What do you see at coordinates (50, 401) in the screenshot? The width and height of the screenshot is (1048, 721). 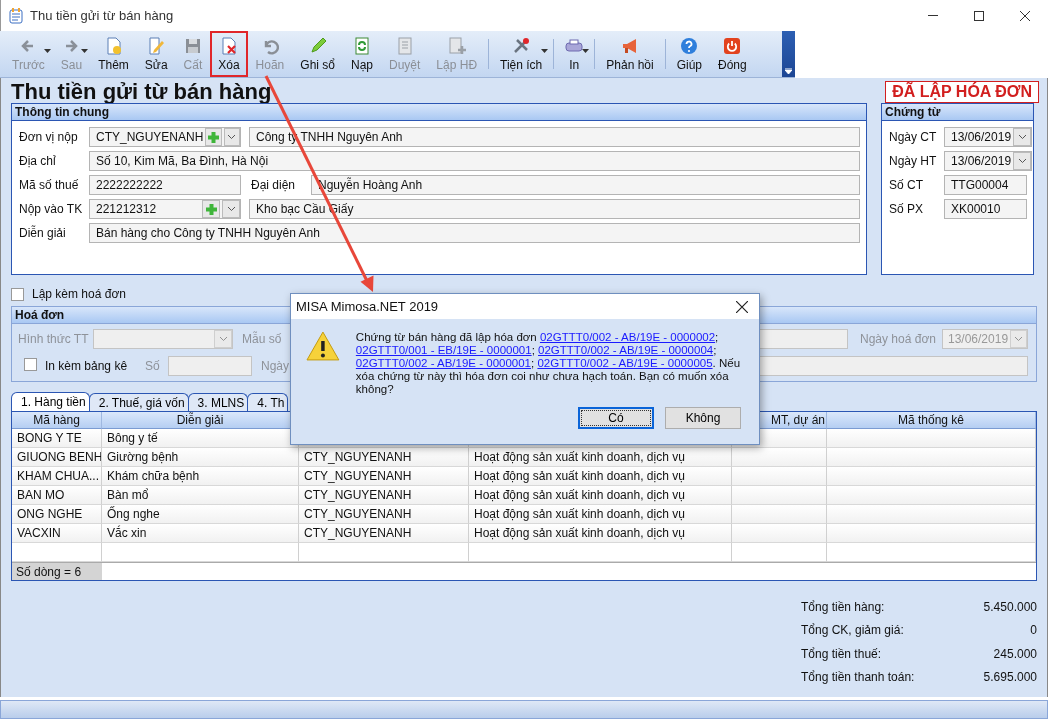 I see `tab: 1. Hàng tiền` at bounding box center [50, 401].